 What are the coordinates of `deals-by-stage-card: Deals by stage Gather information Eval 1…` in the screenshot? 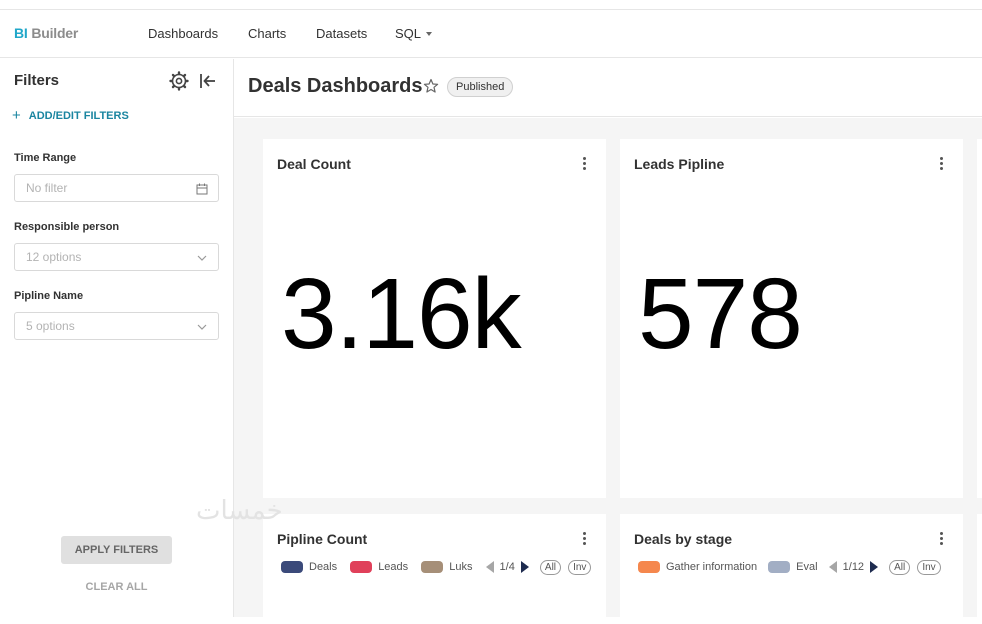 It's located at (791, 569).